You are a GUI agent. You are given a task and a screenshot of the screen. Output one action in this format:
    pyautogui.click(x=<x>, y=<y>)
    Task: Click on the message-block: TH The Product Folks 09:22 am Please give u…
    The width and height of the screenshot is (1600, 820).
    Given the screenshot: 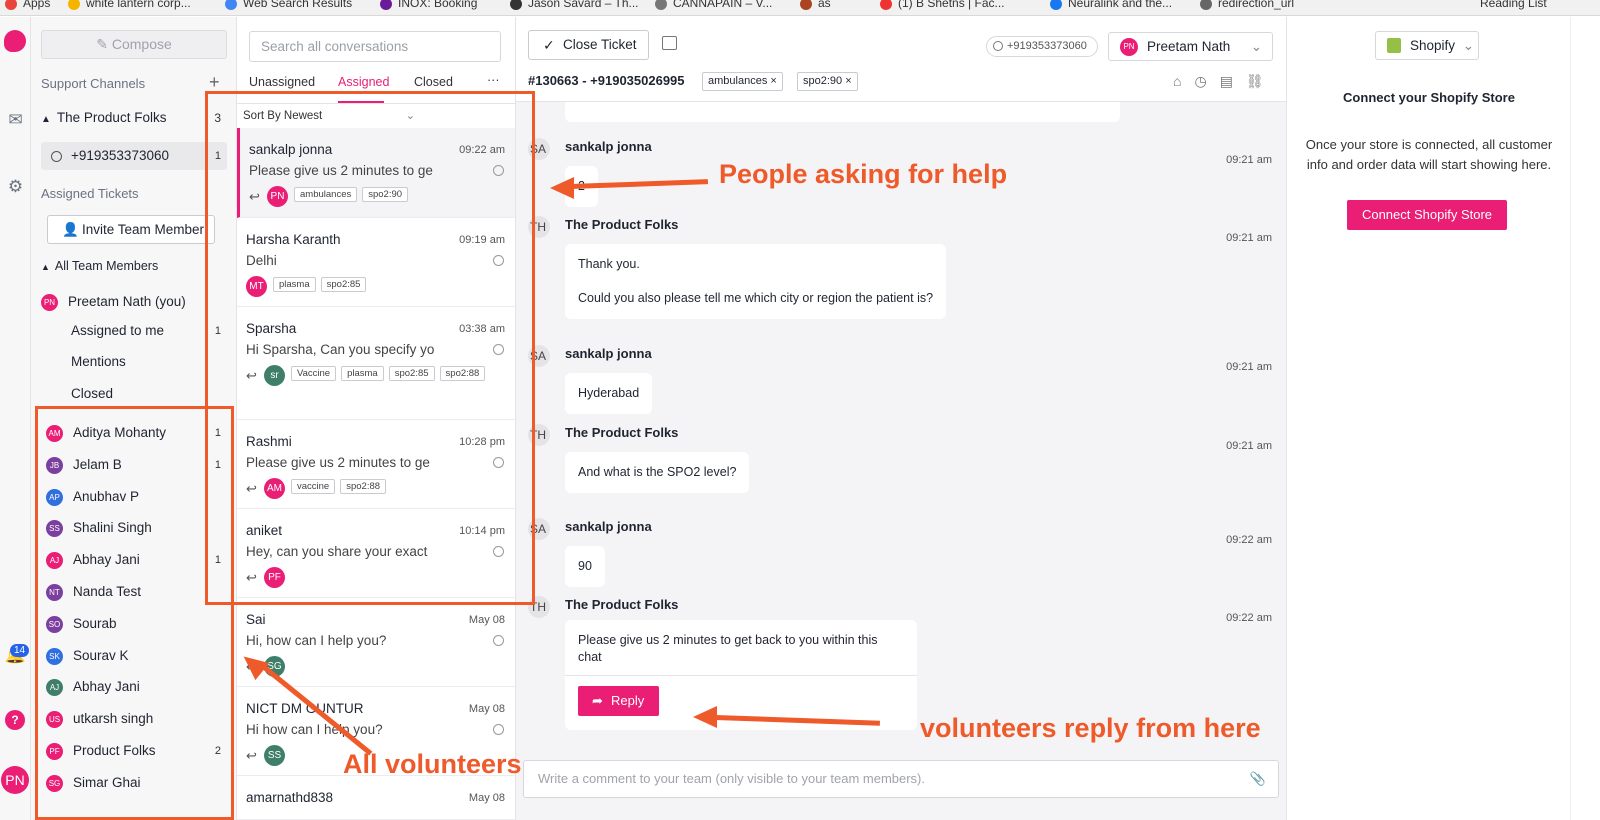 What is the action you would take?
    pyautogui.click(x=901, y=663)
    